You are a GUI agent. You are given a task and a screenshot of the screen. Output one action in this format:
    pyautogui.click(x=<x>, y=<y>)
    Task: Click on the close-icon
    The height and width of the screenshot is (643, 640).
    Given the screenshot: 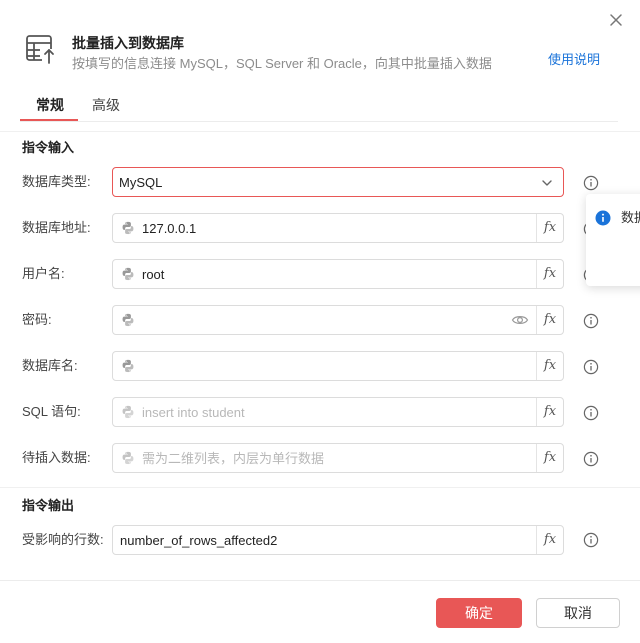 What is the action you would take?
    pyautogui.click(x=616, y=20)
    